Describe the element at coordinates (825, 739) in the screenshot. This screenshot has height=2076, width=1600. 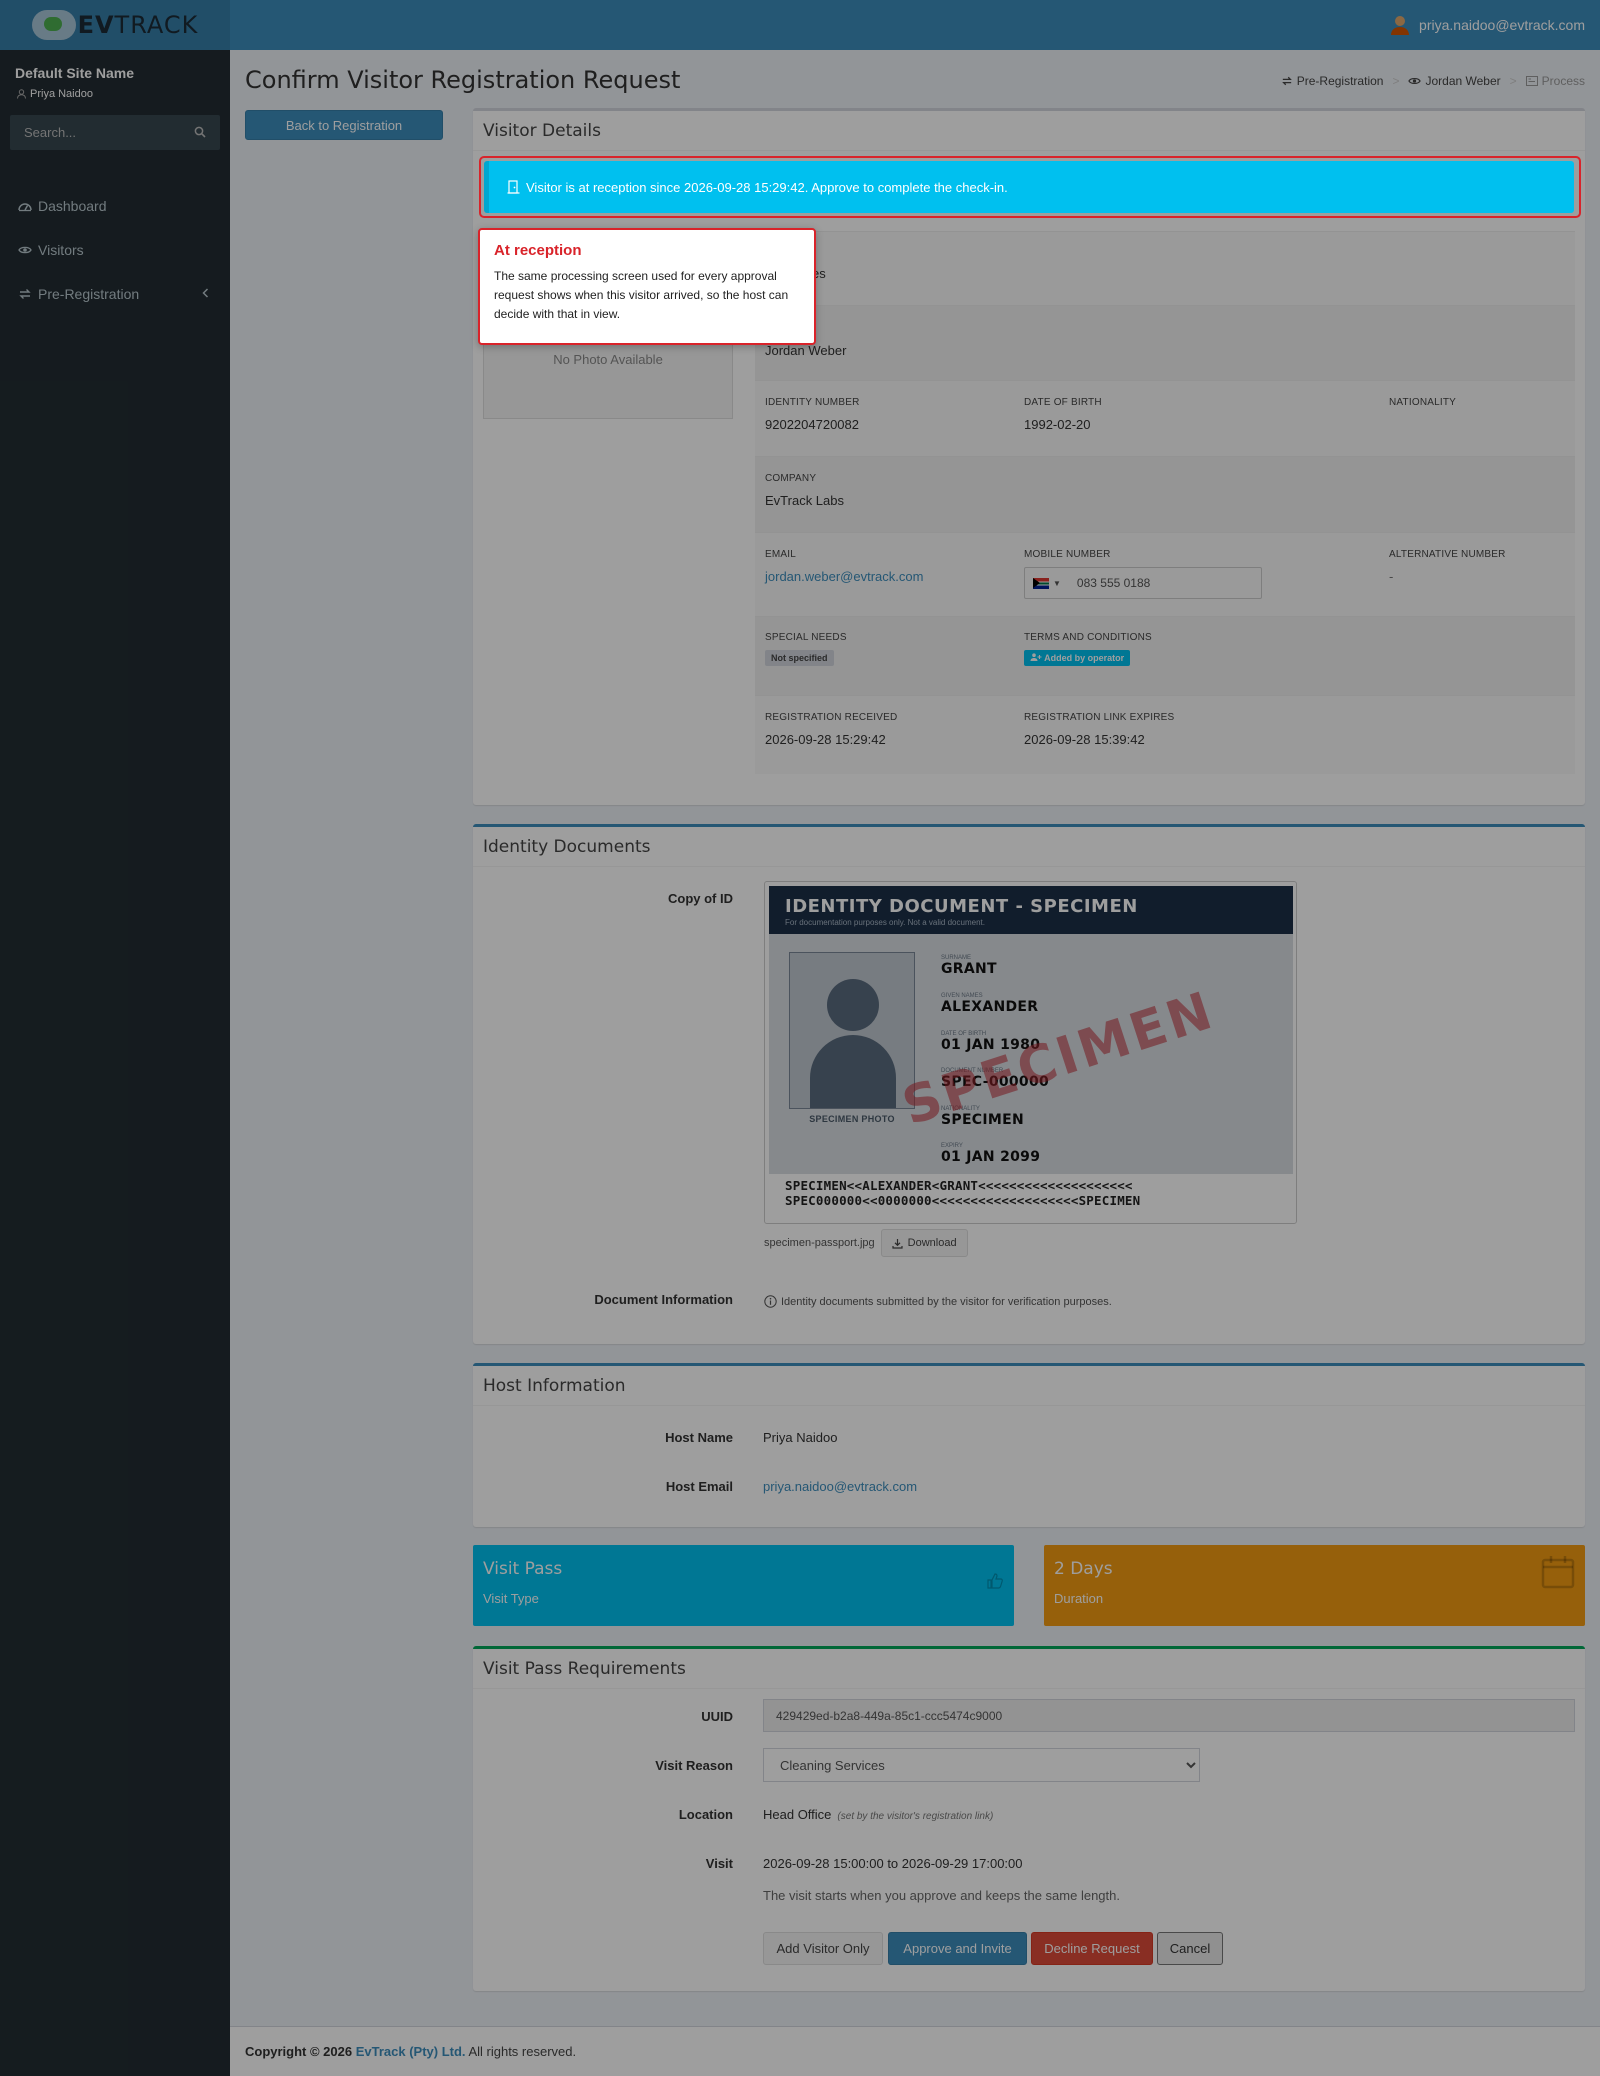
I see `registration-received-value: 2026-09-28 15:29:42` at that location.